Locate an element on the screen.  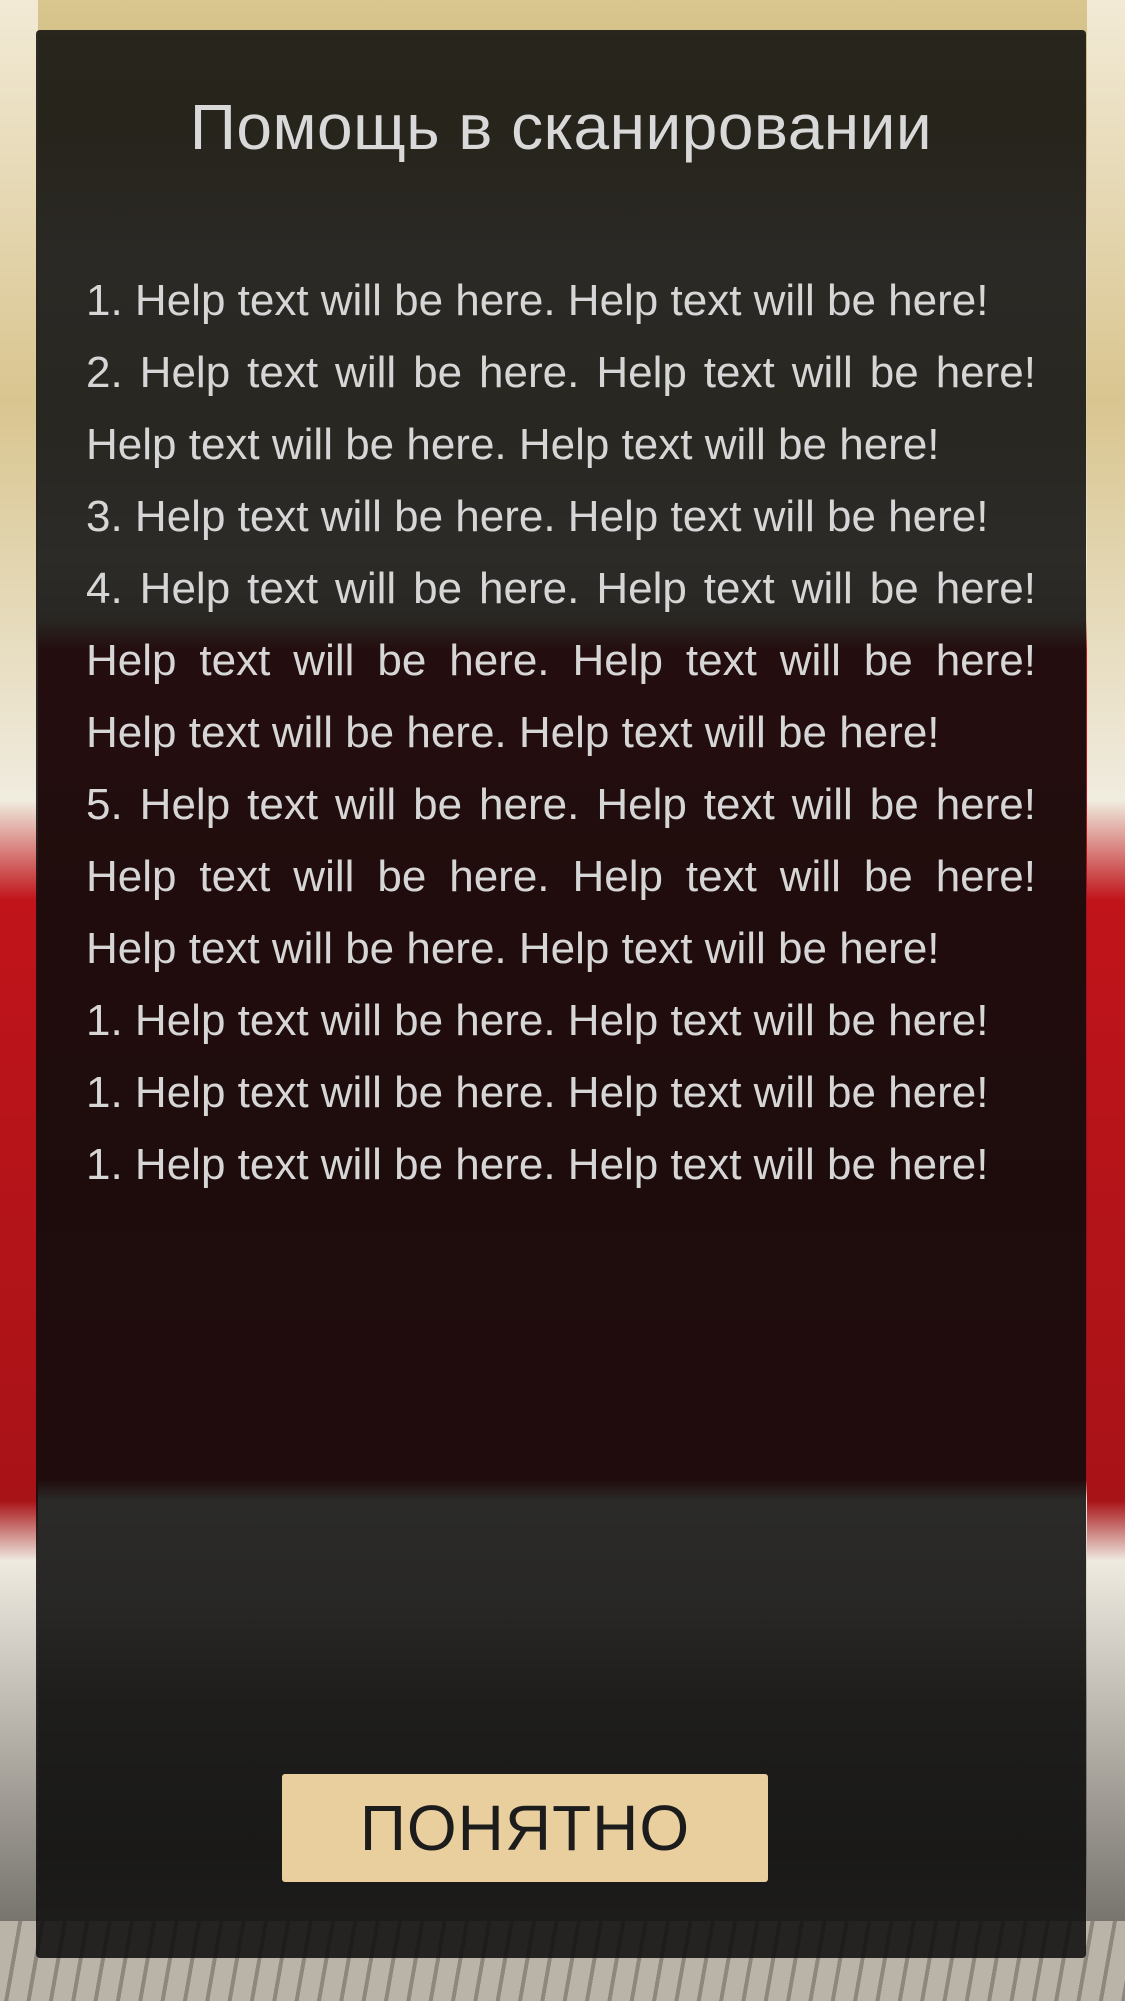
background-column-left is located at coordinates (19, 1000).